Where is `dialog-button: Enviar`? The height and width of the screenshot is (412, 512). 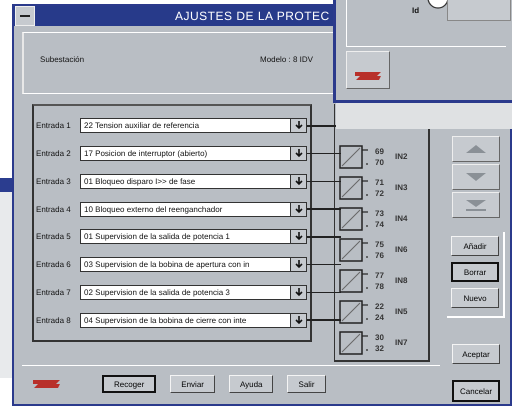
dialog-button: Enviar is located at coordinates (192, 384).